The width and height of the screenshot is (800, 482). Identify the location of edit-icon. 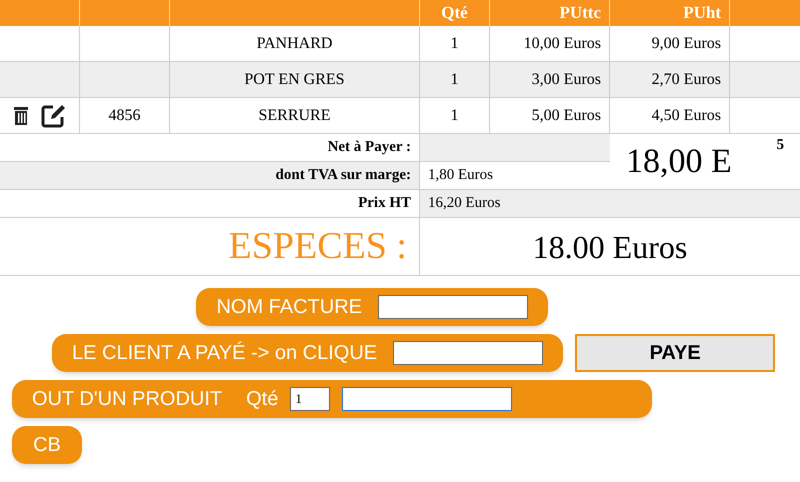
(53, 116).